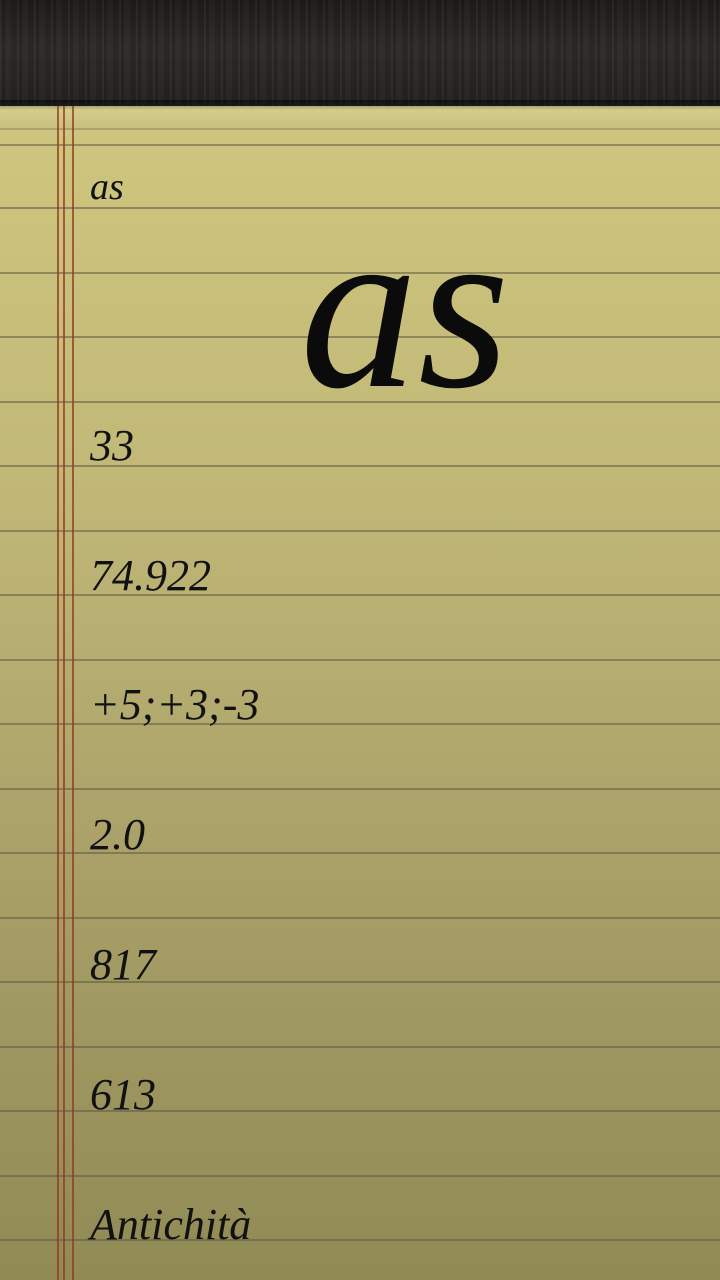  I want to click on discovery: Antichità, so click(171, 1224).